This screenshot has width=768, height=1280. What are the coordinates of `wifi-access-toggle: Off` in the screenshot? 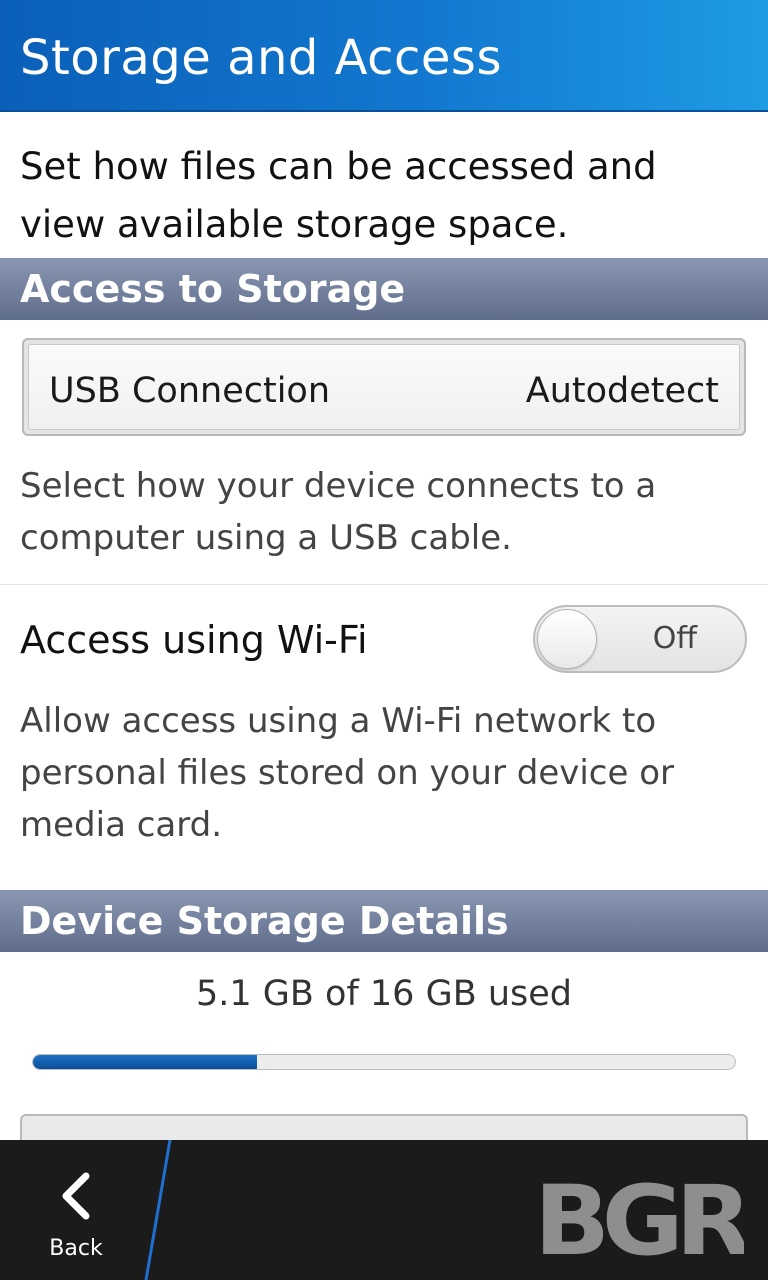 It's located at (640, 639).